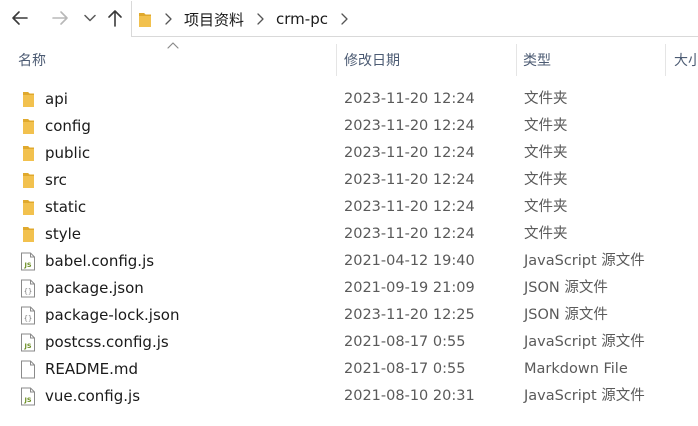 This screenshot has width=698, height=426. Describe the element at coordinates (409, 315) in the screenshot. I see `file-modified-date: 2023-11-20 12:25` at that location.